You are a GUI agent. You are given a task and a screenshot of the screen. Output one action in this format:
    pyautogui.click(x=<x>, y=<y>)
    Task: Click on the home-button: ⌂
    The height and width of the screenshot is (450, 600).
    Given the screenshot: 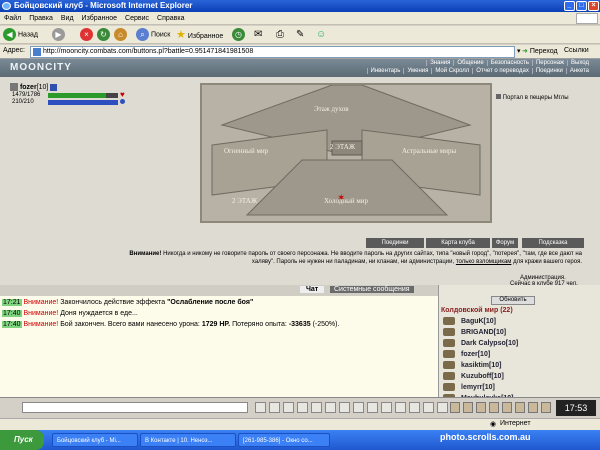 What is the action you would take?
    pyautogui.click(x=120, y=35)
    